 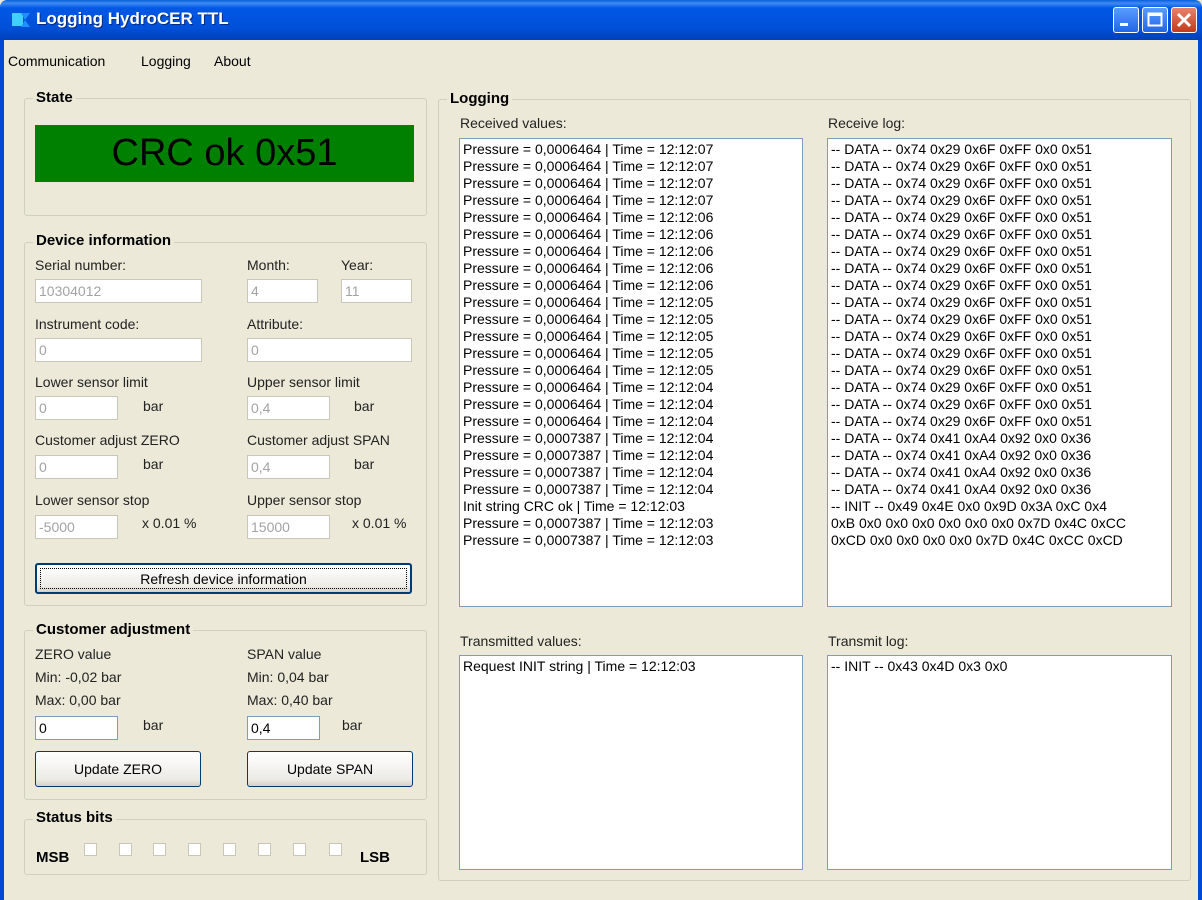 I want to click on serial-number-label: Serial number:, so click(x=81, y=265).